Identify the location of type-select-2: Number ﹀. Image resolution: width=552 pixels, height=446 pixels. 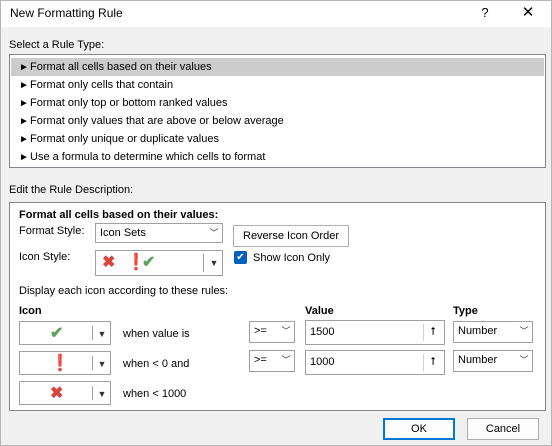
(493, 361).